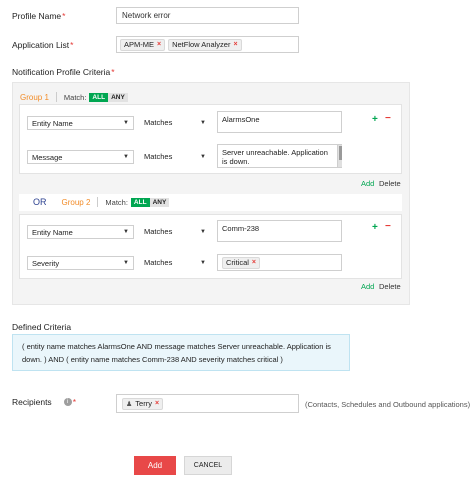 This screenshot has height=481, width=474. What do you see at coordinates (42, 327) in the screenshot?
I see `defined-criteria-label: Defined Criteria` at bounding box center [42, 327].